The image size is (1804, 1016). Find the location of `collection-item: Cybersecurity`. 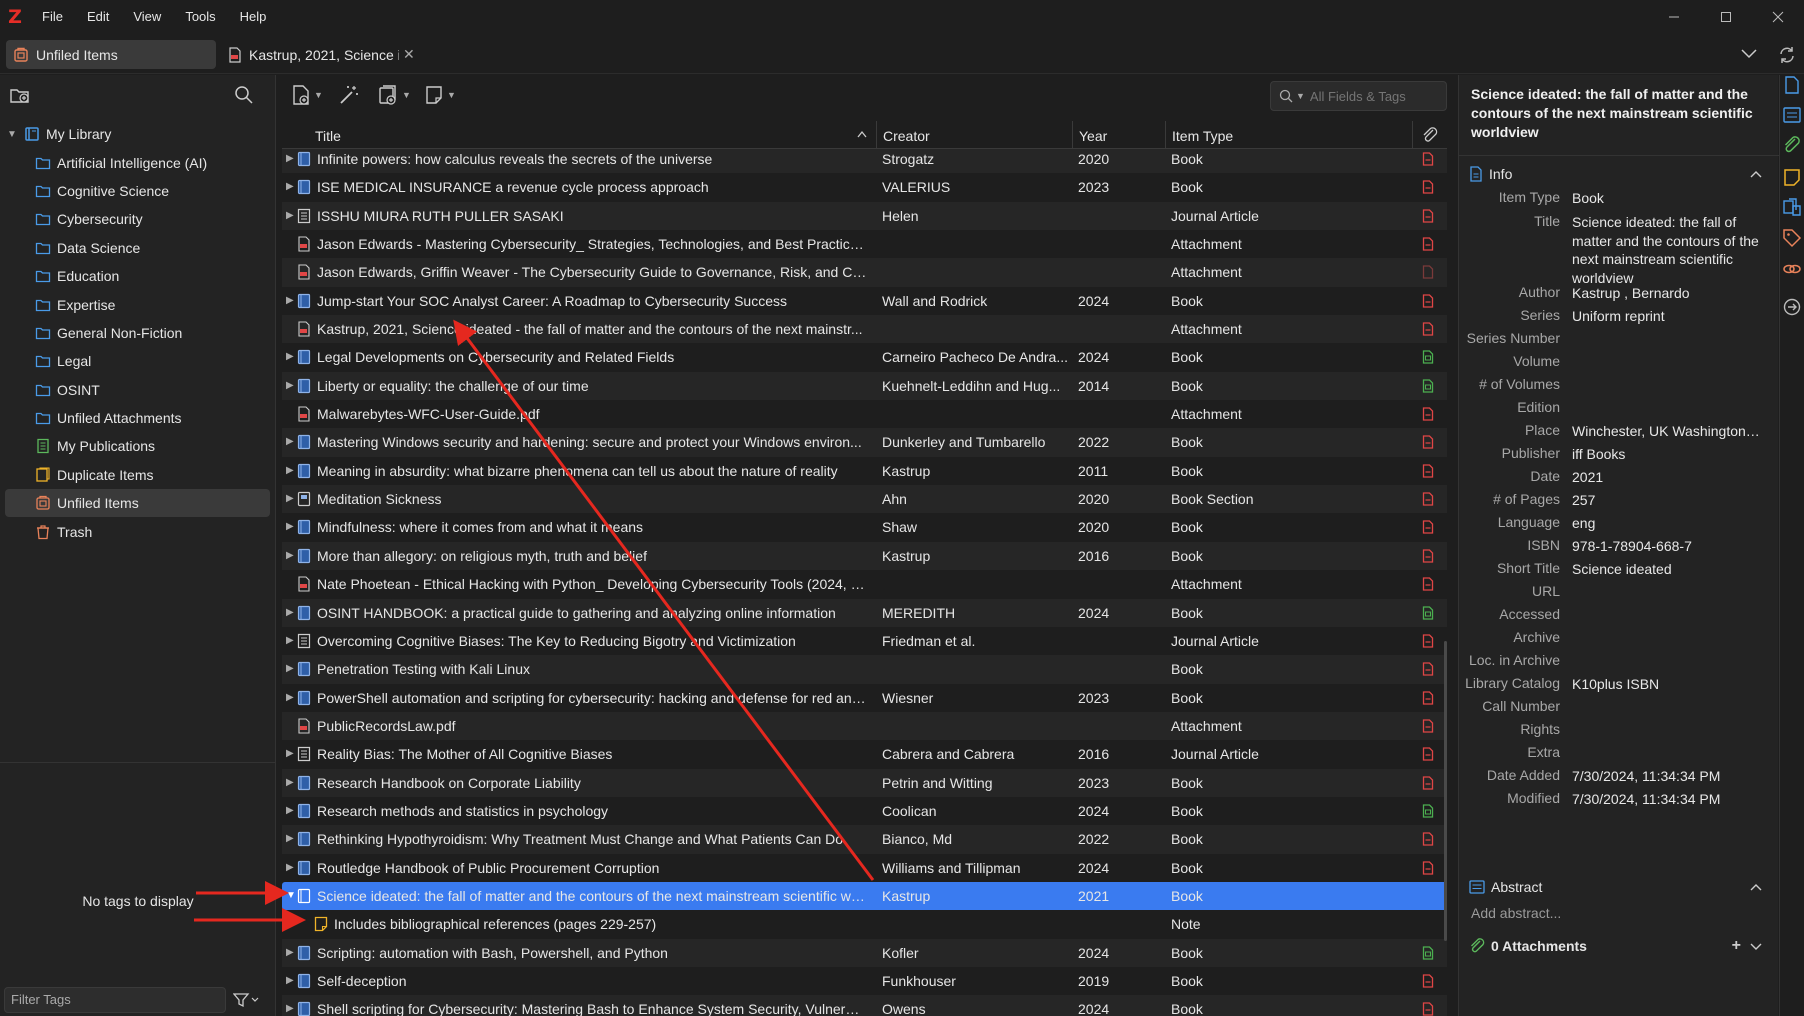

collection-item: Cybersecurity is located at coordinates (138, 219).